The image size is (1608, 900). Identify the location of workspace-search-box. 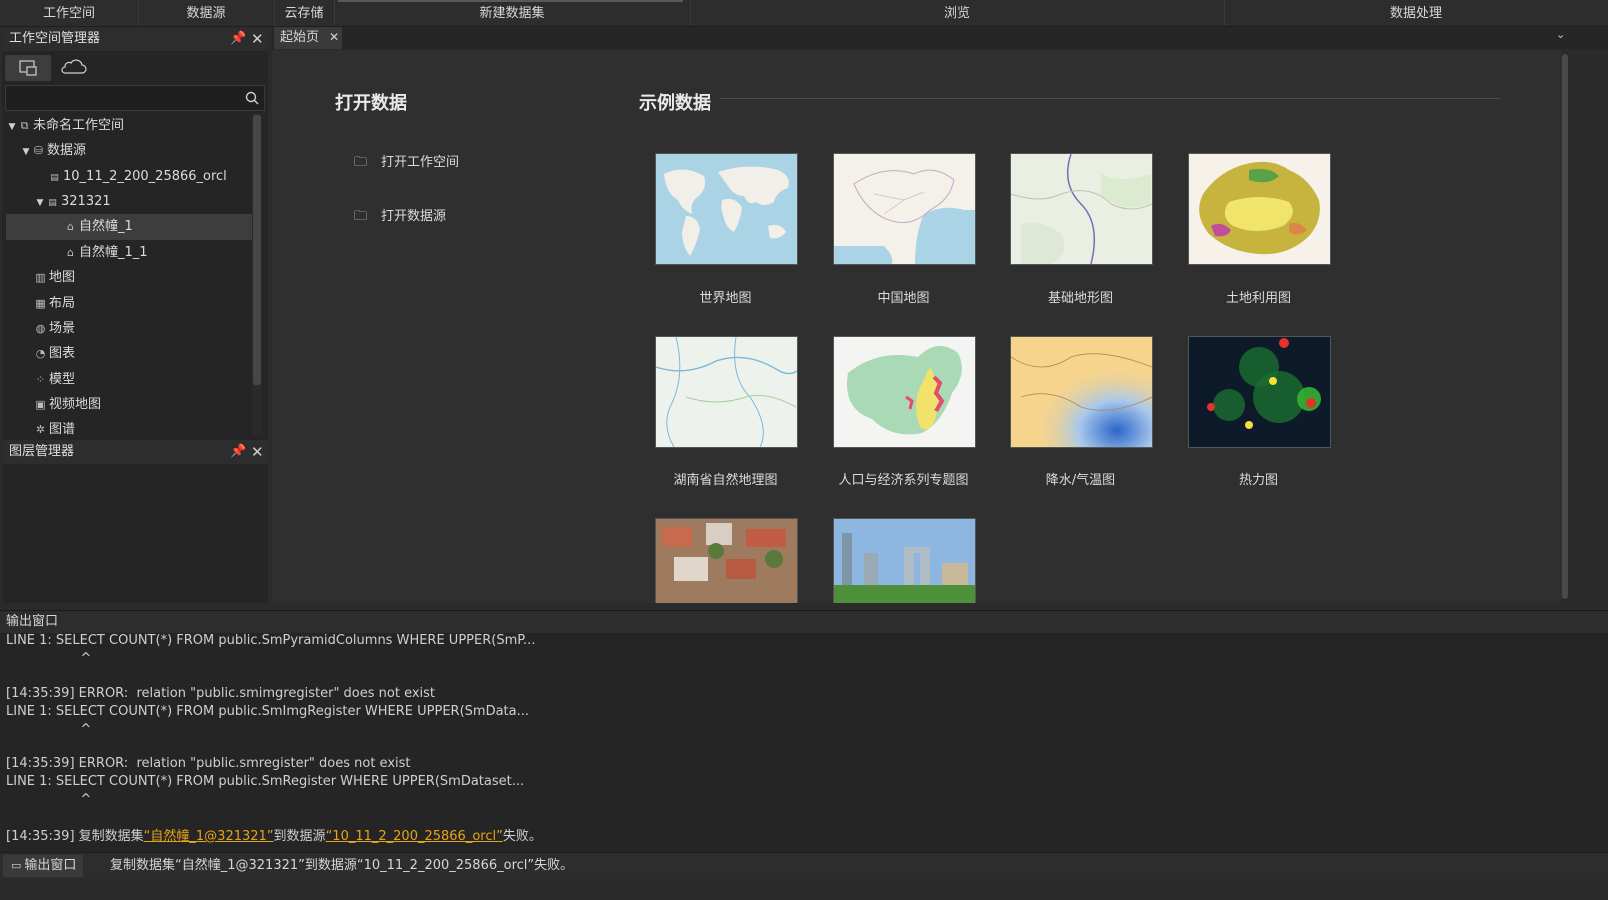
(135, 98).